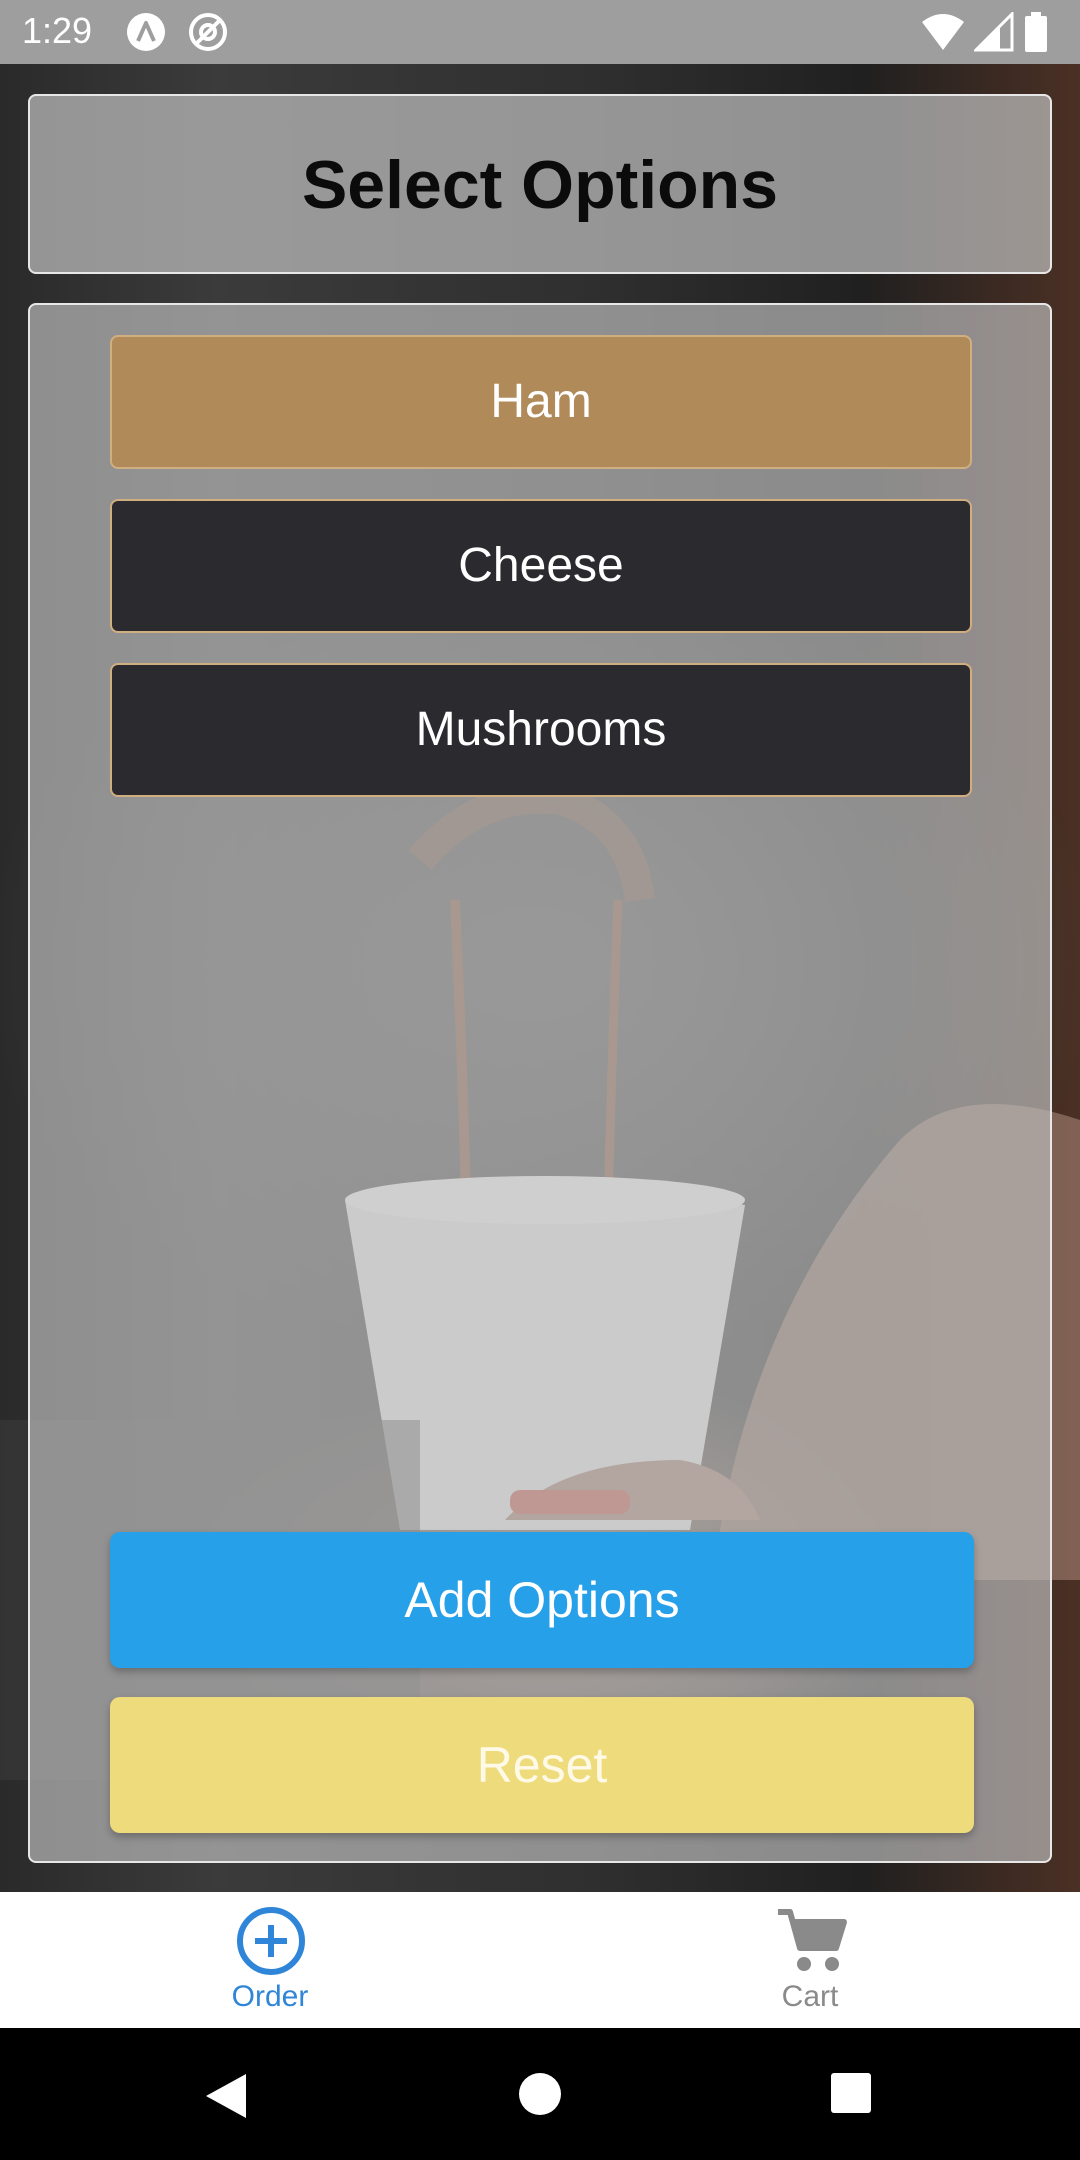 This screenshot has height=2160, width=1080. Describe the element at coordinates (208, 32) in the screenshot. I see `app-at-icon` at that location.